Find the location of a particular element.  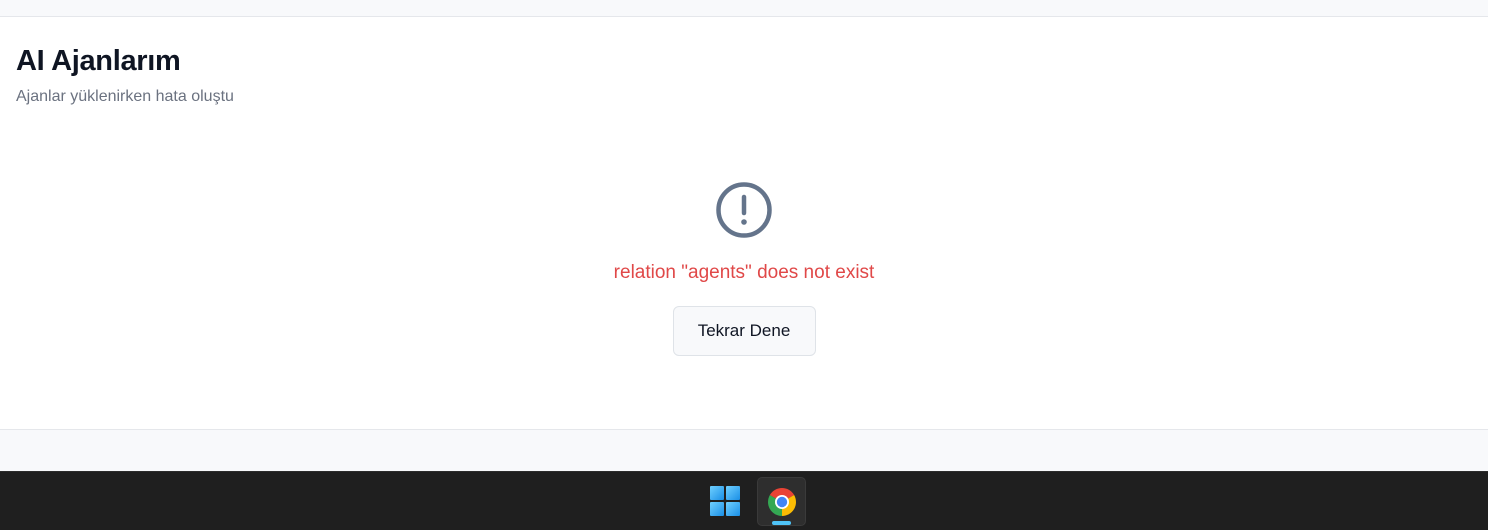

footer-strip is located at coordinates (744, 451).